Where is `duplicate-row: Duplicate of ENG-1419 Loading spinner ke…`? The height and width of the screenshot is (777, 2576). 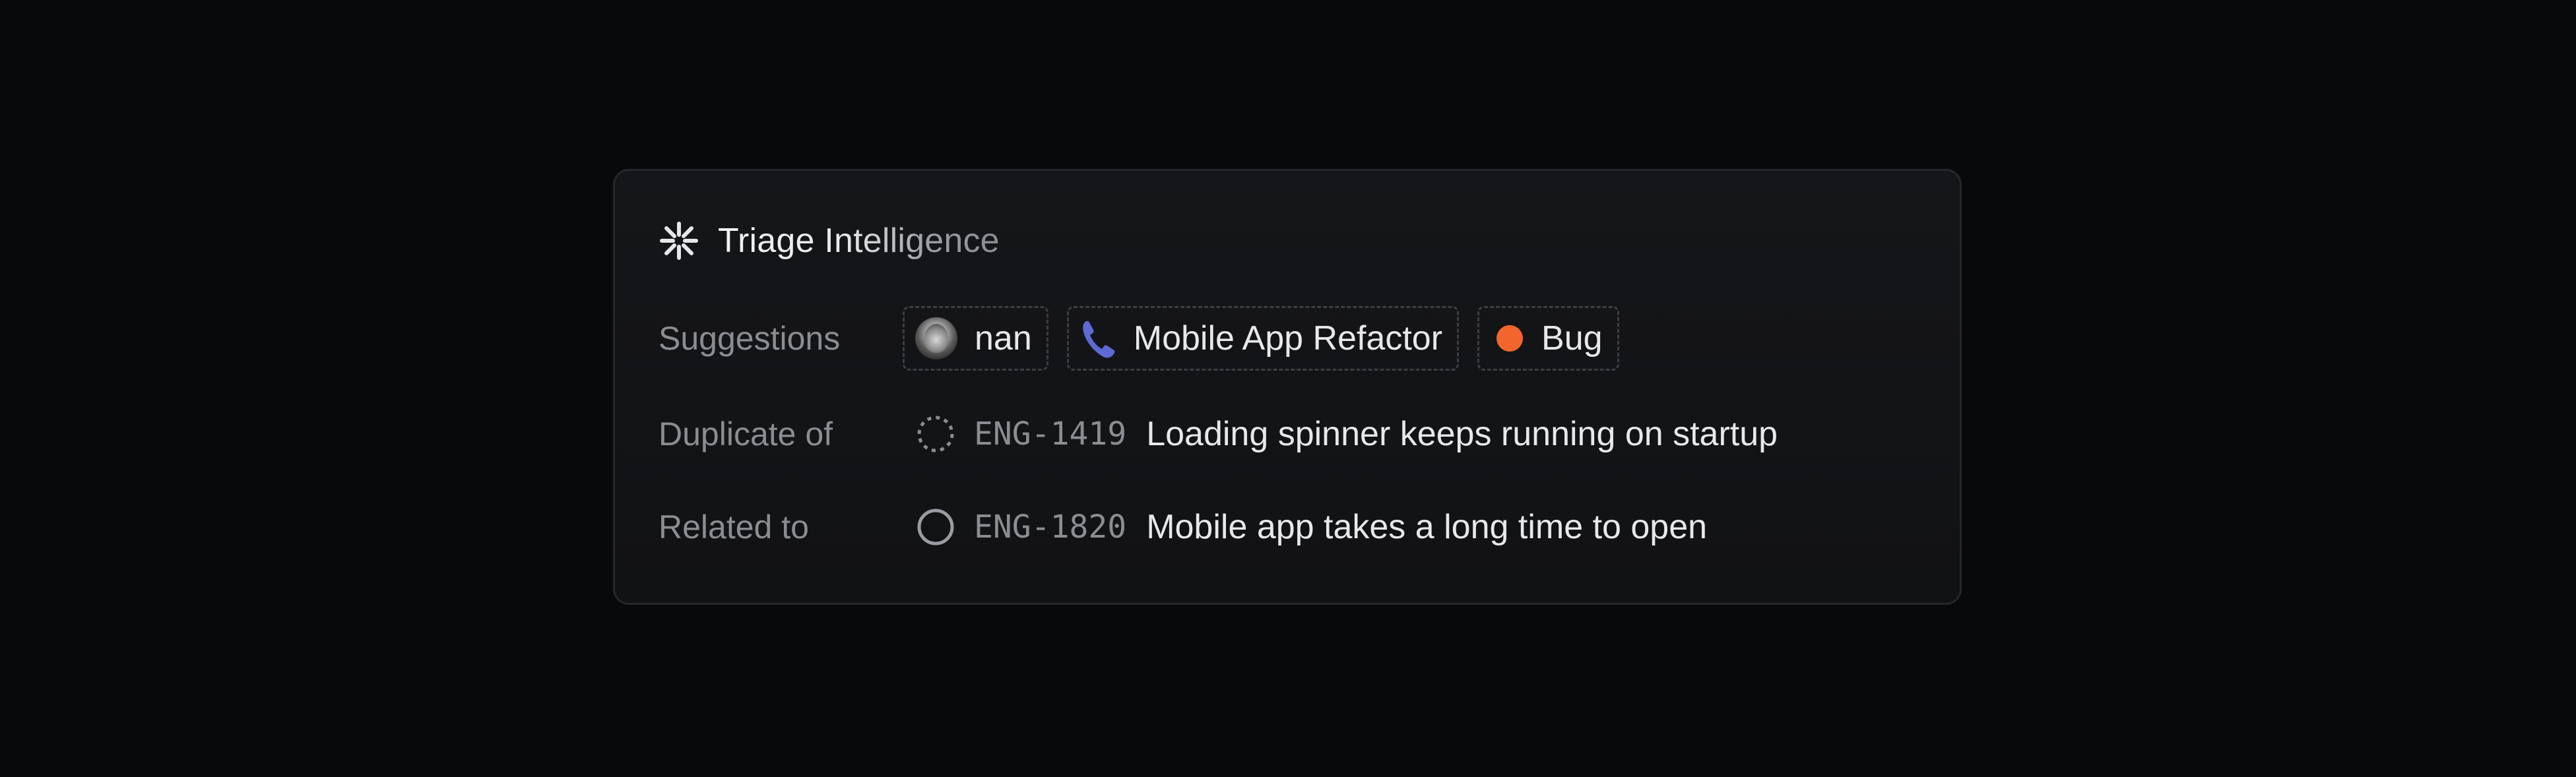 duplicate-row: Duplicate of ENG-1419 Loading spinner ke… is located at coordinates (1218, 434).